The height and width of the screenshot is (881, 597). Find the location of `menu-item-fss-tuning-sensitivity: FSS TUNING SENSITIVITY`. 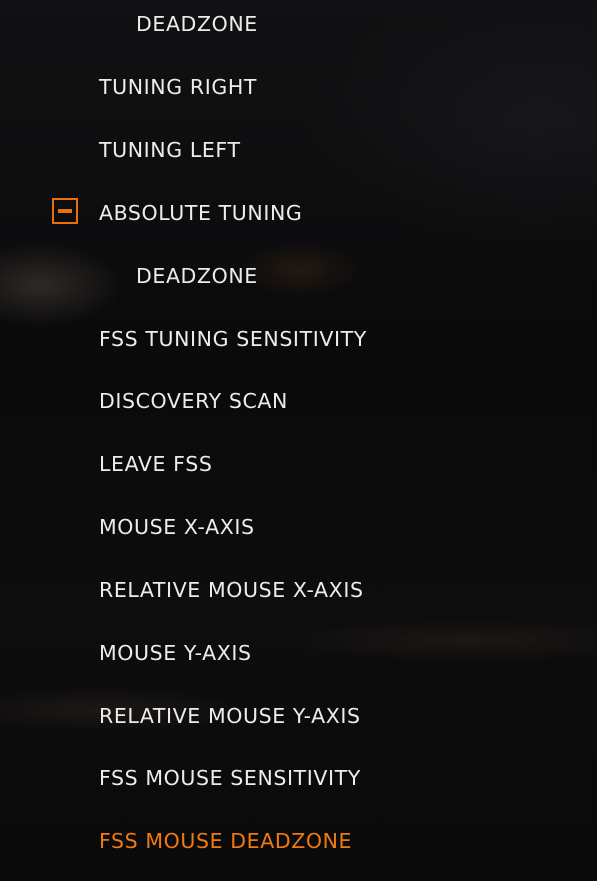

menu-item-fss-tuning-sensitivity: FSS TUNING SENSITIVITY is located at coordinates (298, 339).